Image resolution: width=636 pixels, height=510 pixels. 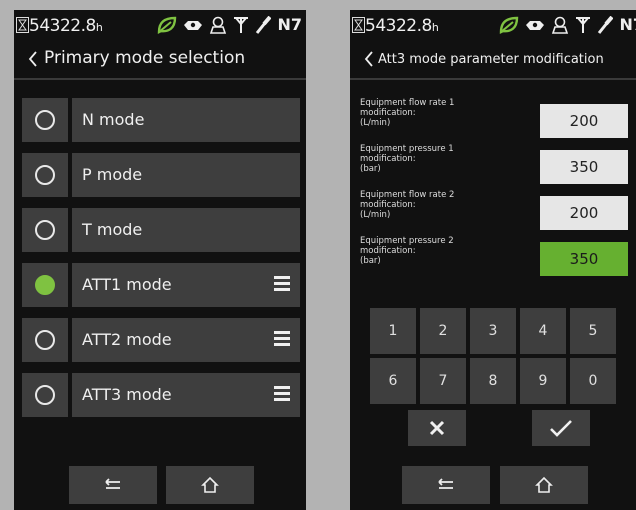 What do you see at coordinates (112, 174) in the screenshot?
I see `mode-label: P mode` at bounding box center [112, 174].